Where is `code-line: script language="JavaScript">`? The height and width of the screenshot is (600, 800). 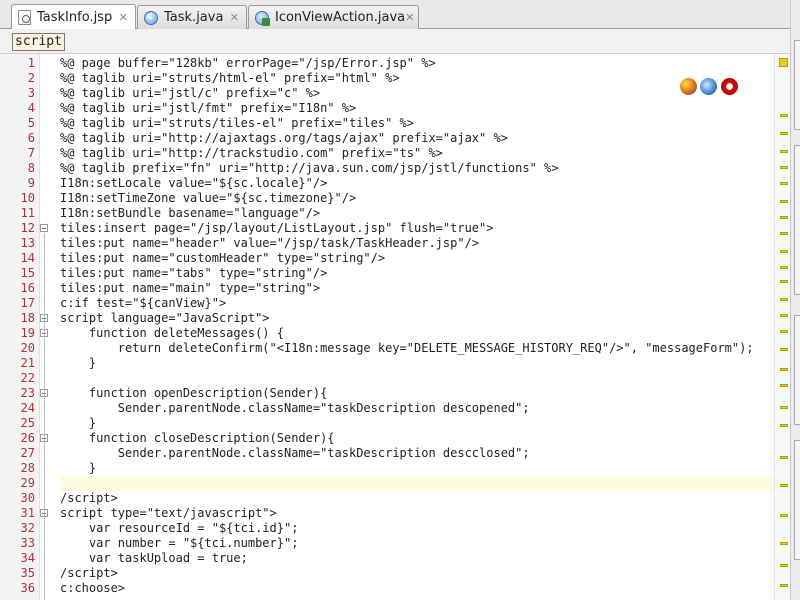
code-line: script language="JavaScript"> is located at coordinates (417, 318).